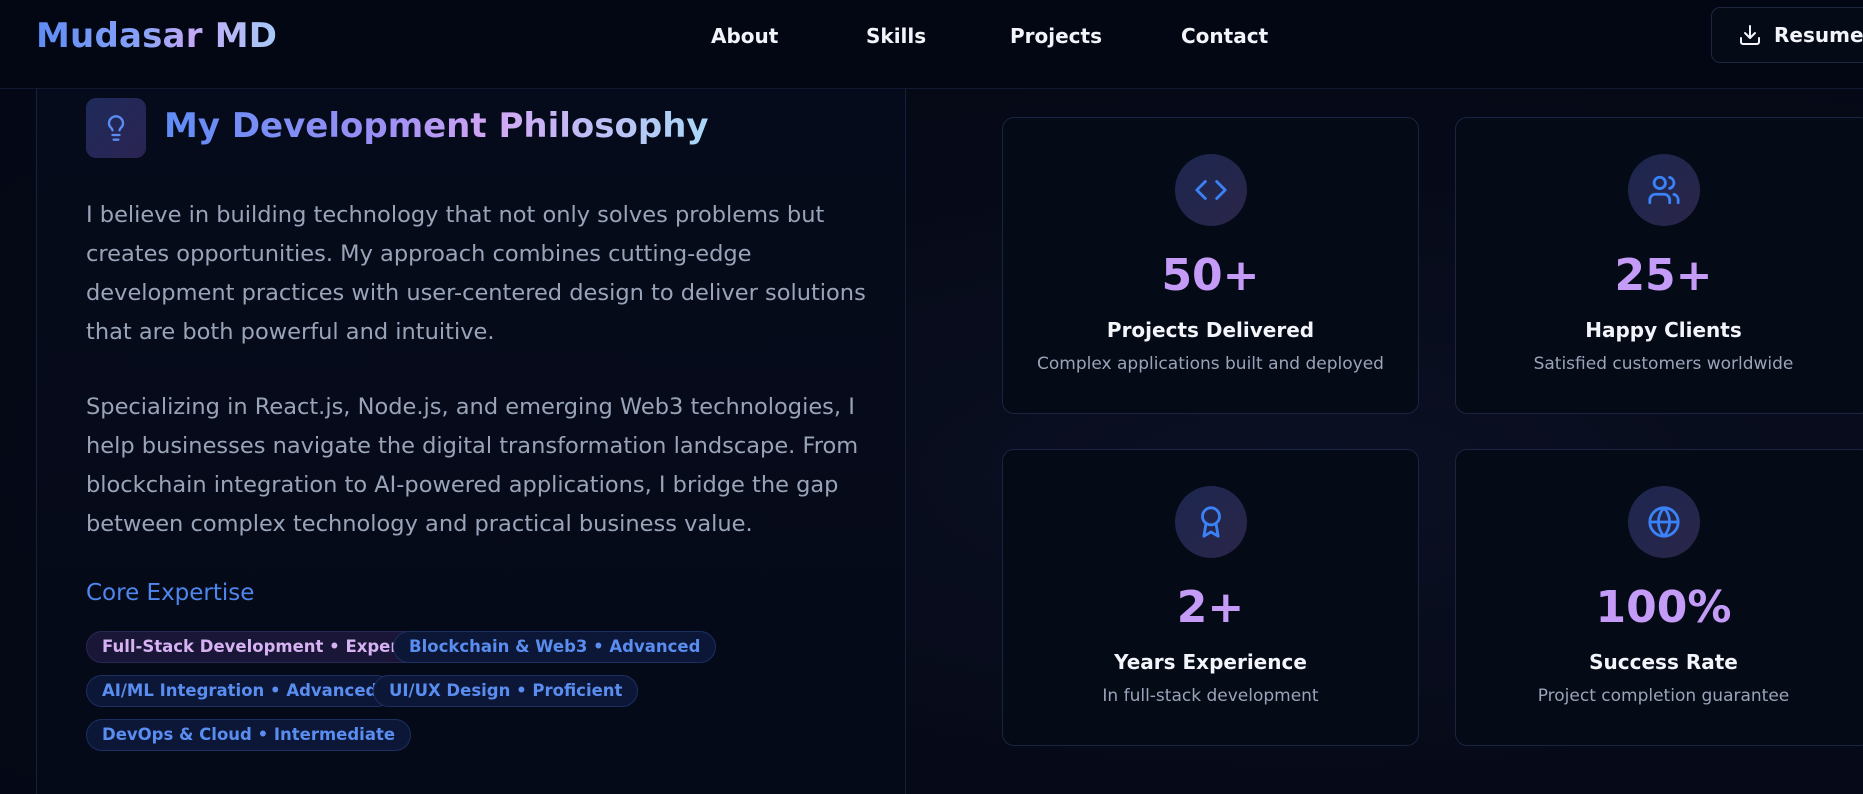 The height and width of the screenshot is (794, 1863). What do you see at coordinates (1750, 35) in the screenshot?
I see `download-icon` at bounding box center [1750, 35].